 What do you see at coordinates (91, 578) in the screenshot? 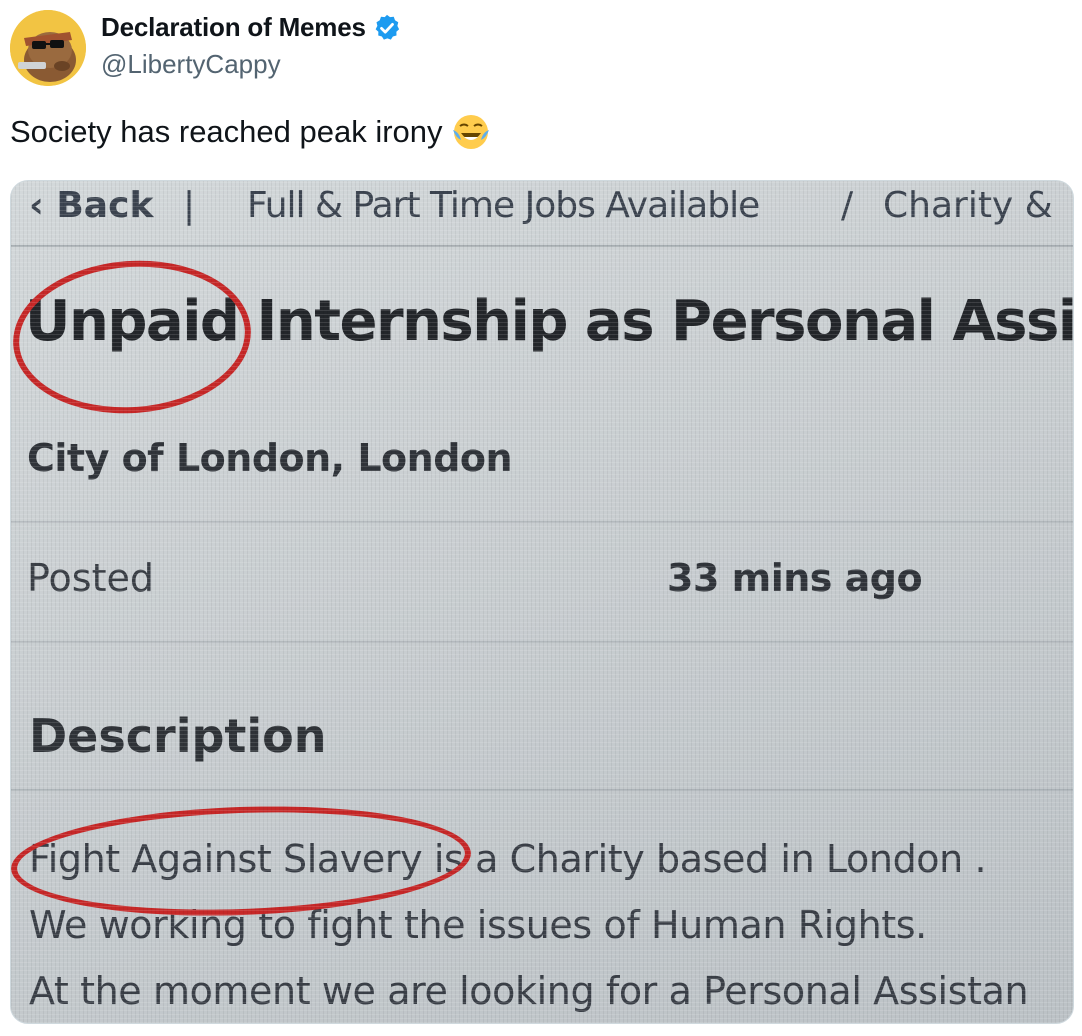
I see `posted-label: Posted` at bounding box center [91, 578].